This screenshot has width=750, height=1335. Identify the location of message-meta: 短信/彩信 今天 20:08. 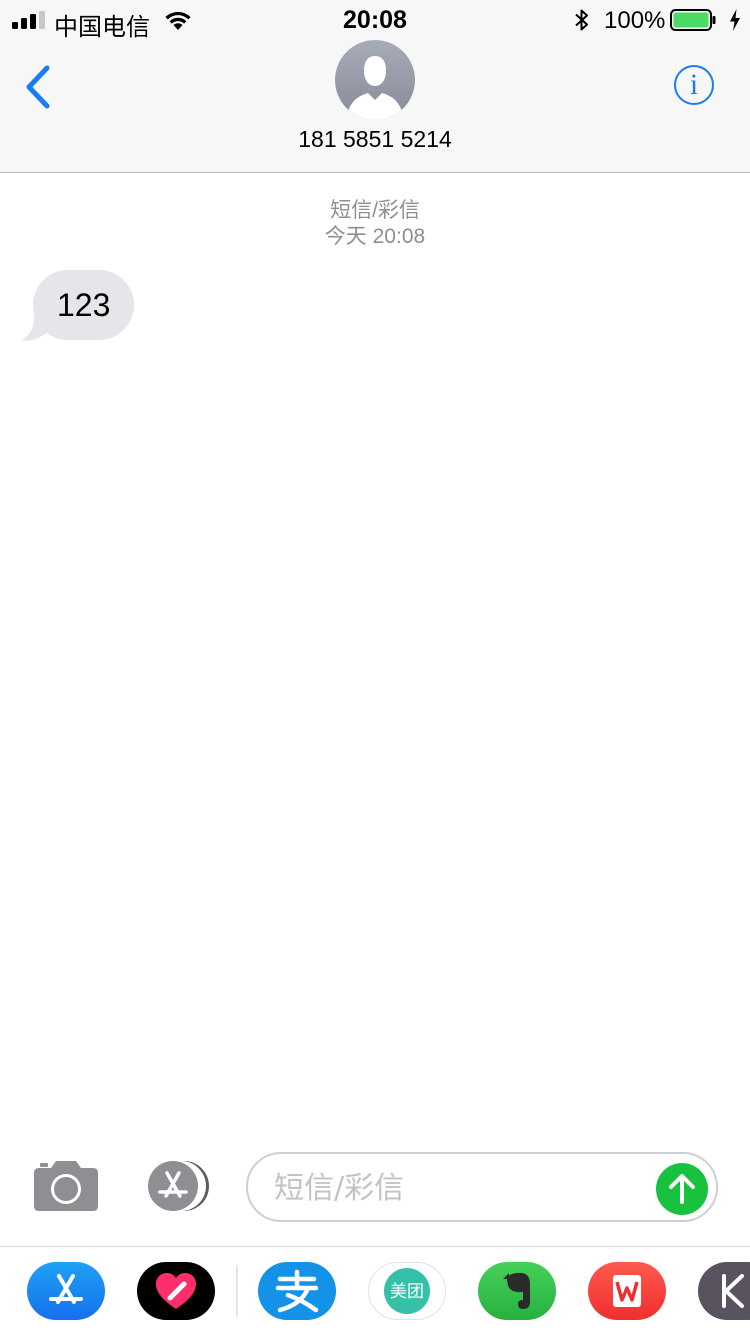
(375, 224).